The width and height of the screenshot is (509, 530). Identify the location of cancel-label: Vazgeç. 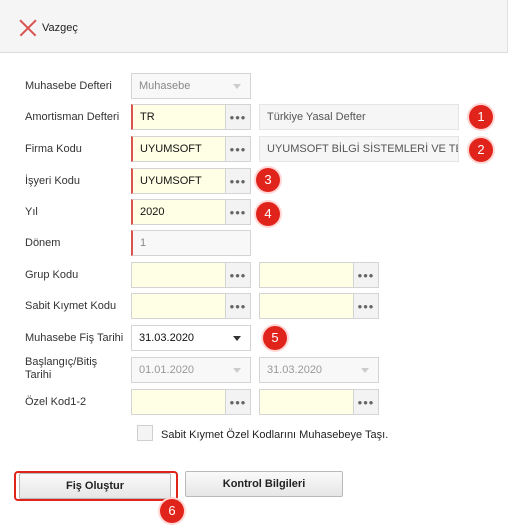
(60, 28).